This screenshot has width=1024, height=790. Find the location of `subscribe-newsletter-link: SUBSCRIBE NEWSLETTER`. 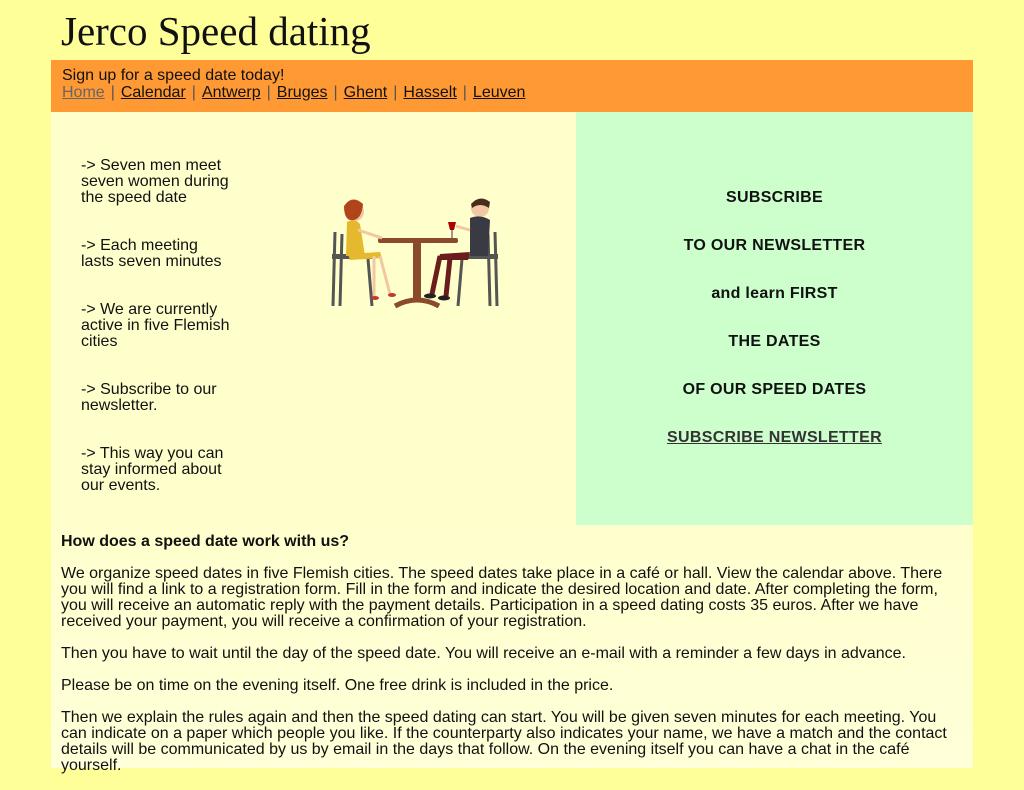

subscribe-newsletter-link: SUBSCRIBE NEWSLETTER is located at coordinates (774, 437).